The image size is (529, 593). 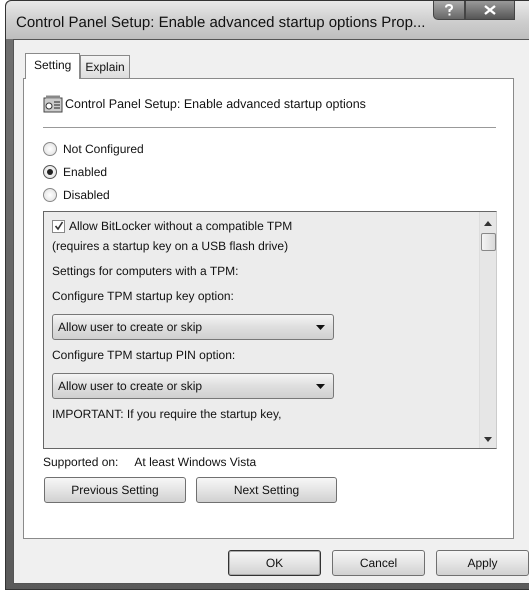 I want to click on policy-settings-icon, so click(x=53, y=104).